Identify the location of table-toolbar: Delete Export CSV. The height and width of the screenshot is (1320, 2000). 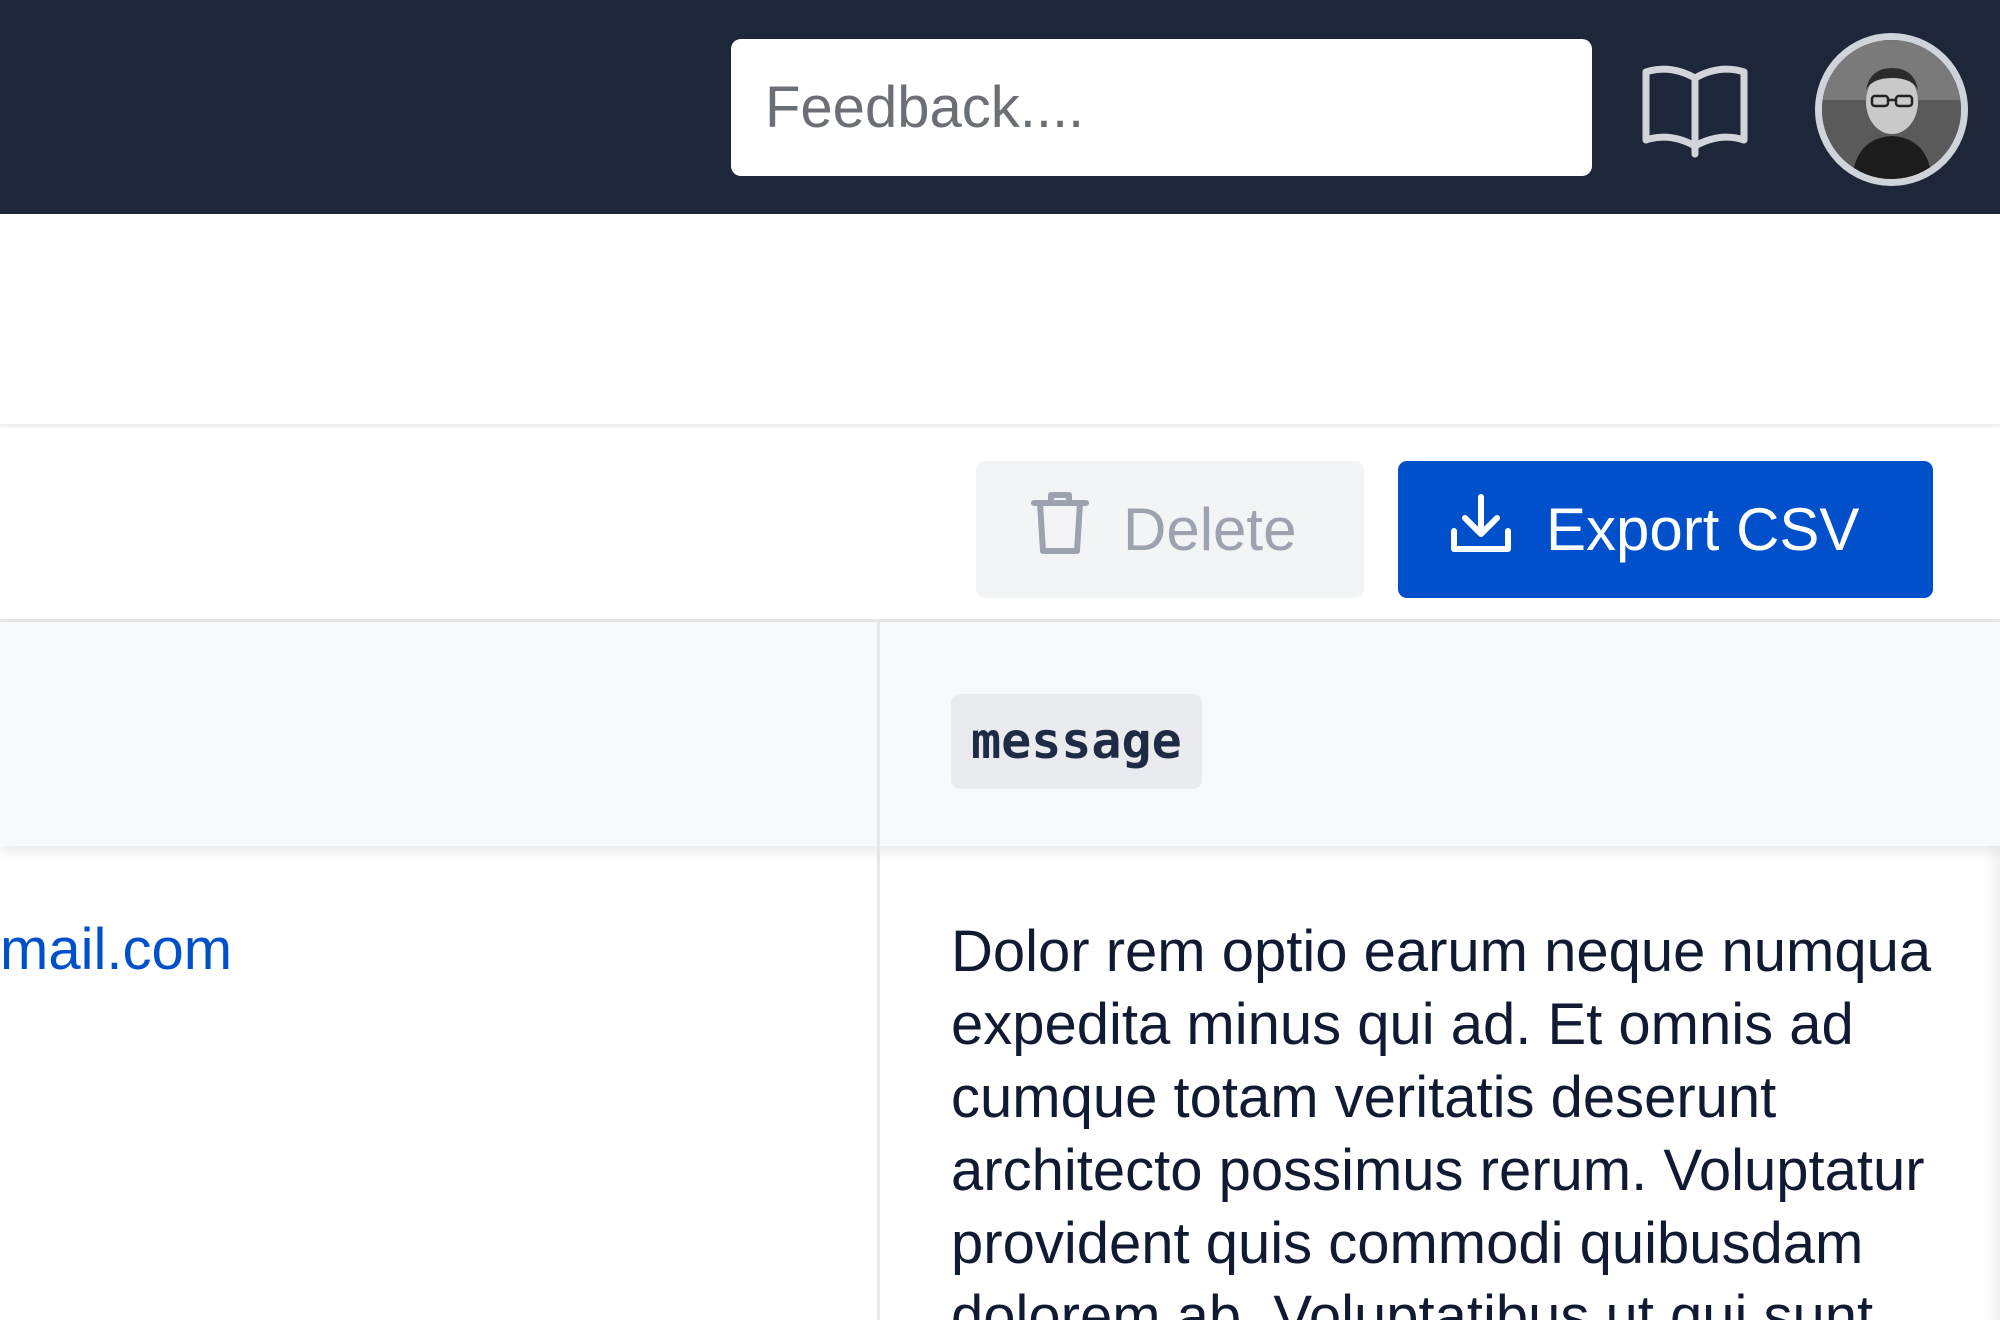
(1000, 525).